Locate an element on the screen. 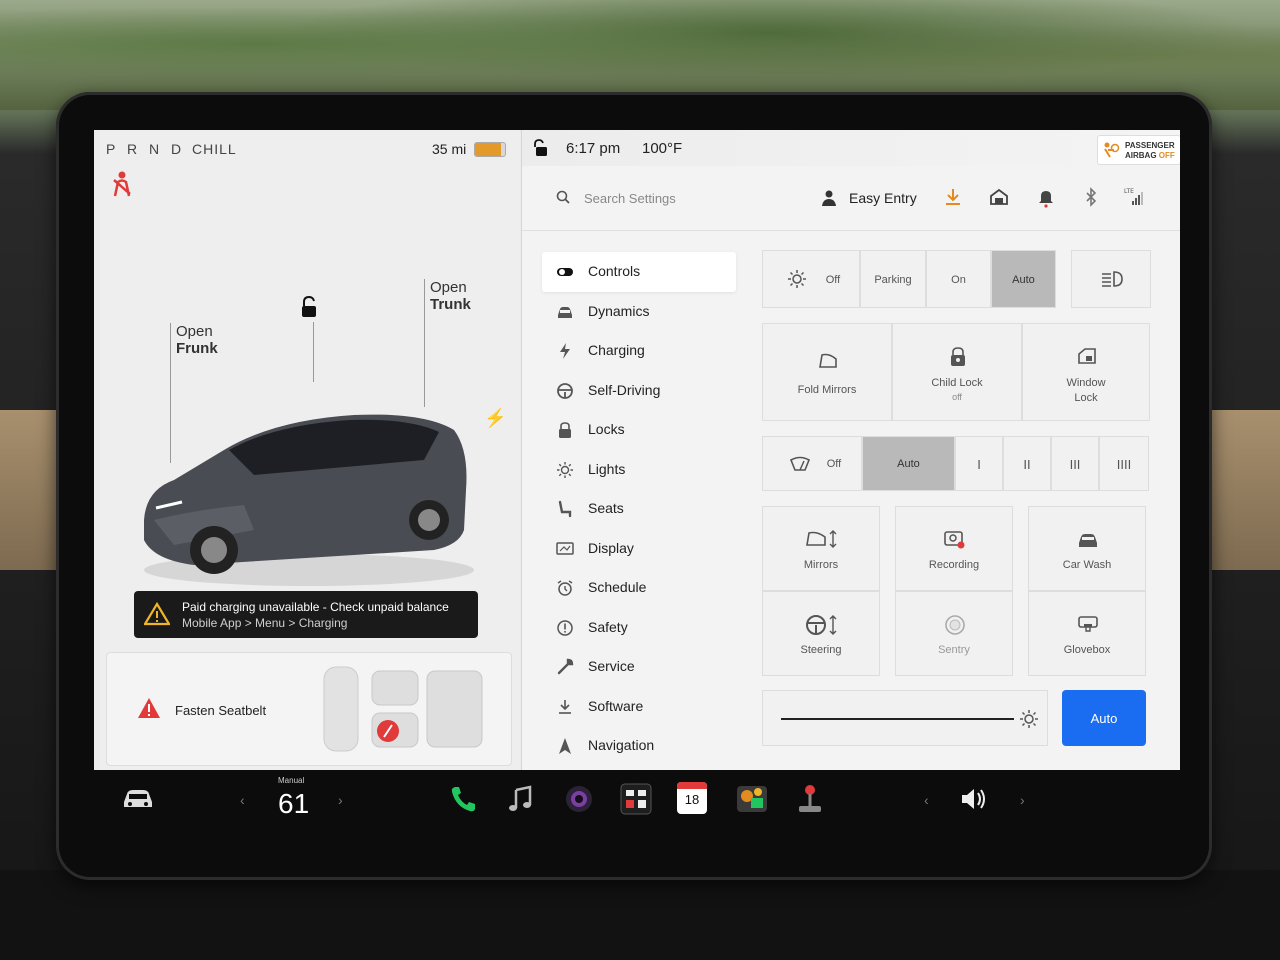 The image size is (1280, 960). menu-item-seats: Seats is located at coordinates (639, 509).